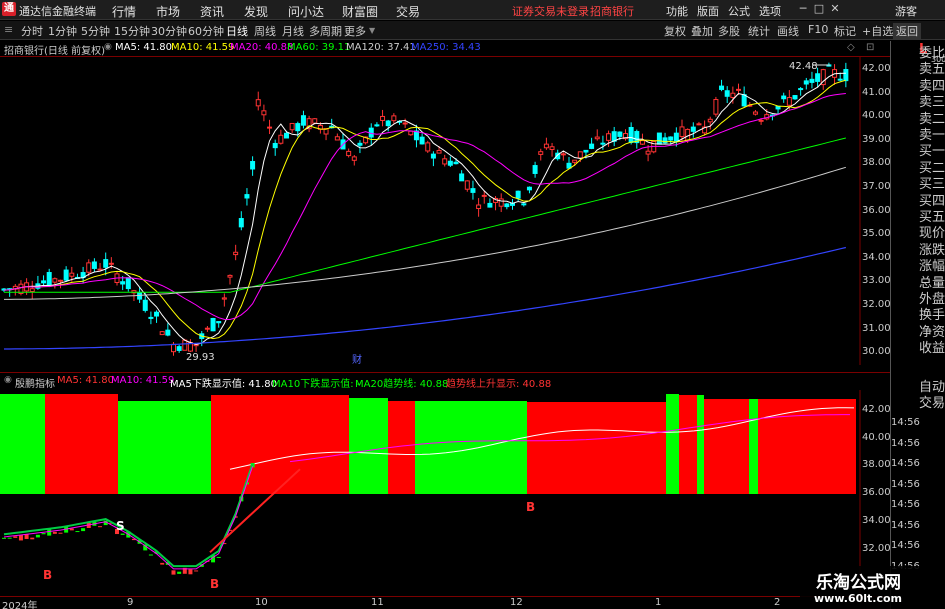 The image size is (945, 609). What do you see at coordinates (876, 352) in the screenshot?
I see `main-axis-tick: 30.00` at bounding box center [876, 352].